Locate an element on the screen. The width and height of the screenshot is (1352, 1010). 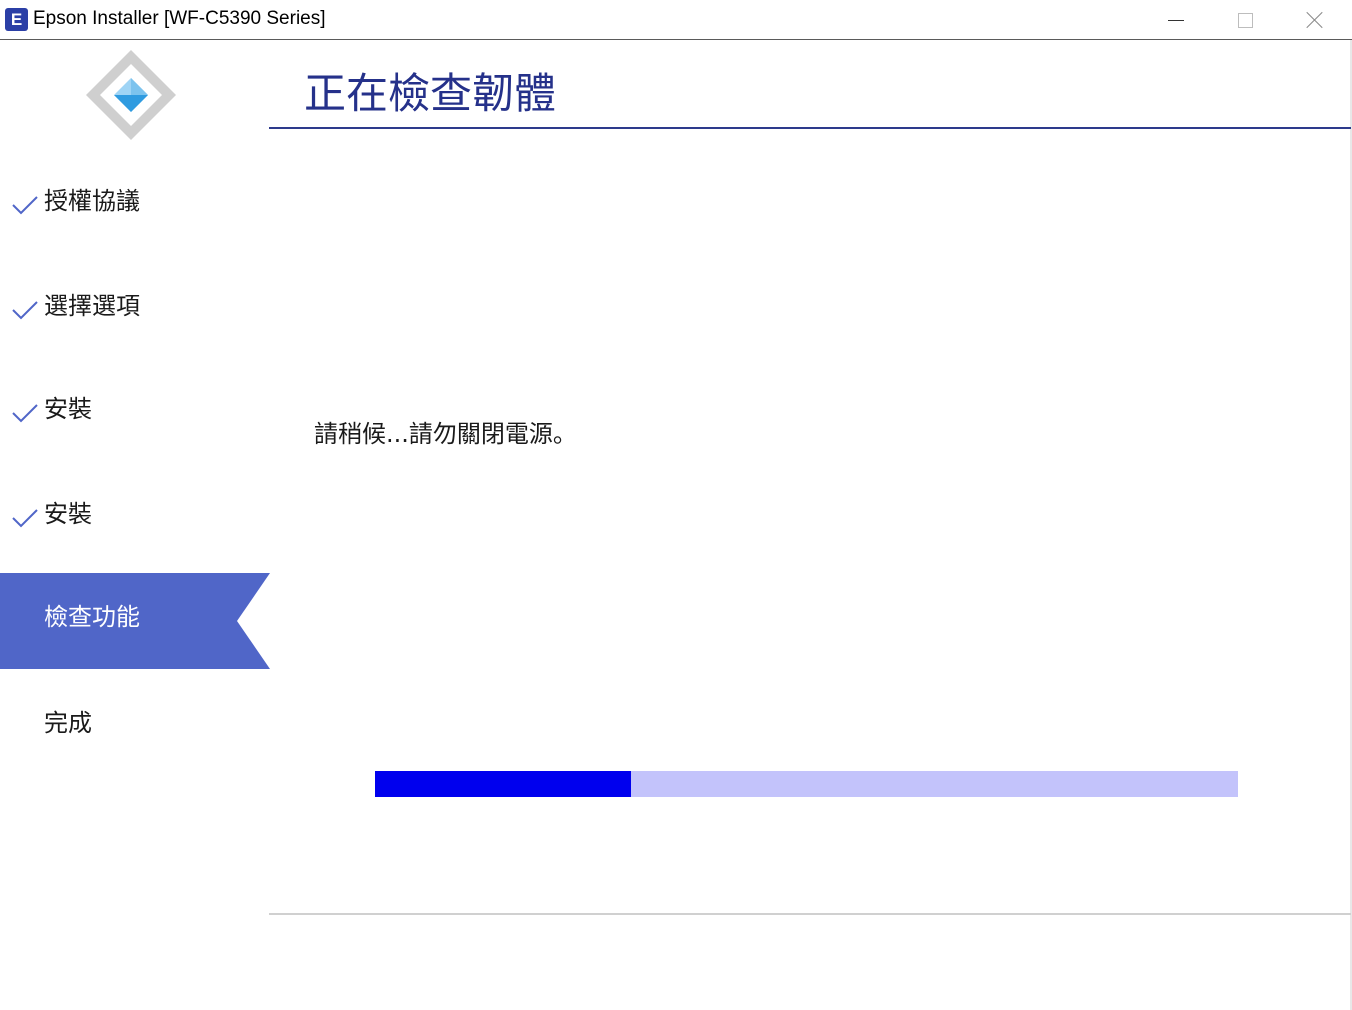
maximize-button is located at coordinates (1245, 20).